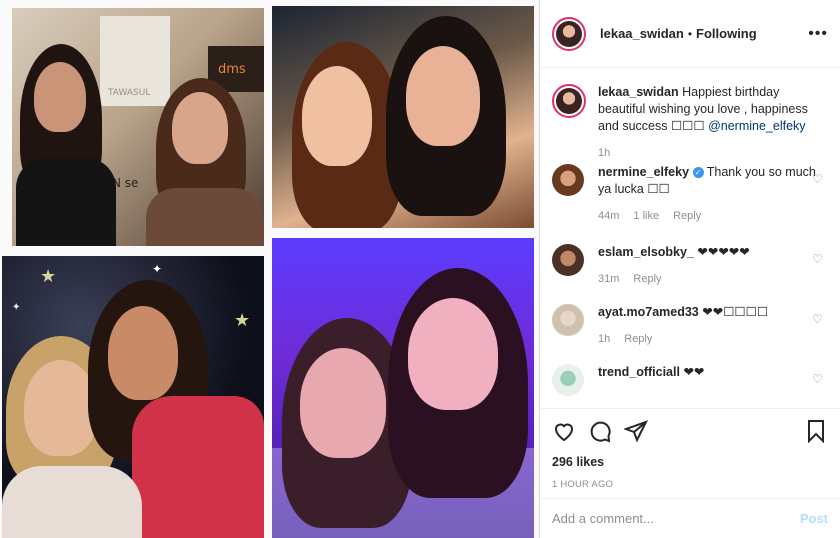 The image size is (840, 538). What do you see at coordinates (609, 216) in the screenshot?
I see `comment-time: 44m` at bounding box center [609, 216].